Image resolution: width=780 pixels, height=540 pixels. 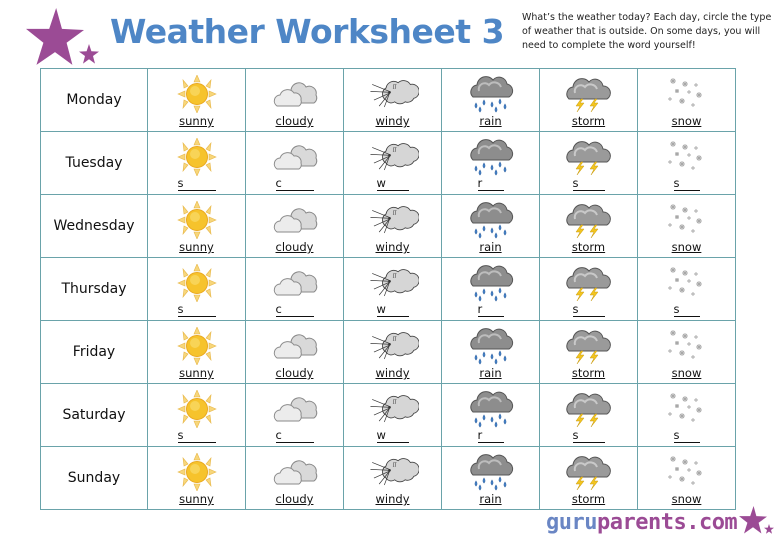 I want to click on day-label: Monday, so click(x=94, y=100).